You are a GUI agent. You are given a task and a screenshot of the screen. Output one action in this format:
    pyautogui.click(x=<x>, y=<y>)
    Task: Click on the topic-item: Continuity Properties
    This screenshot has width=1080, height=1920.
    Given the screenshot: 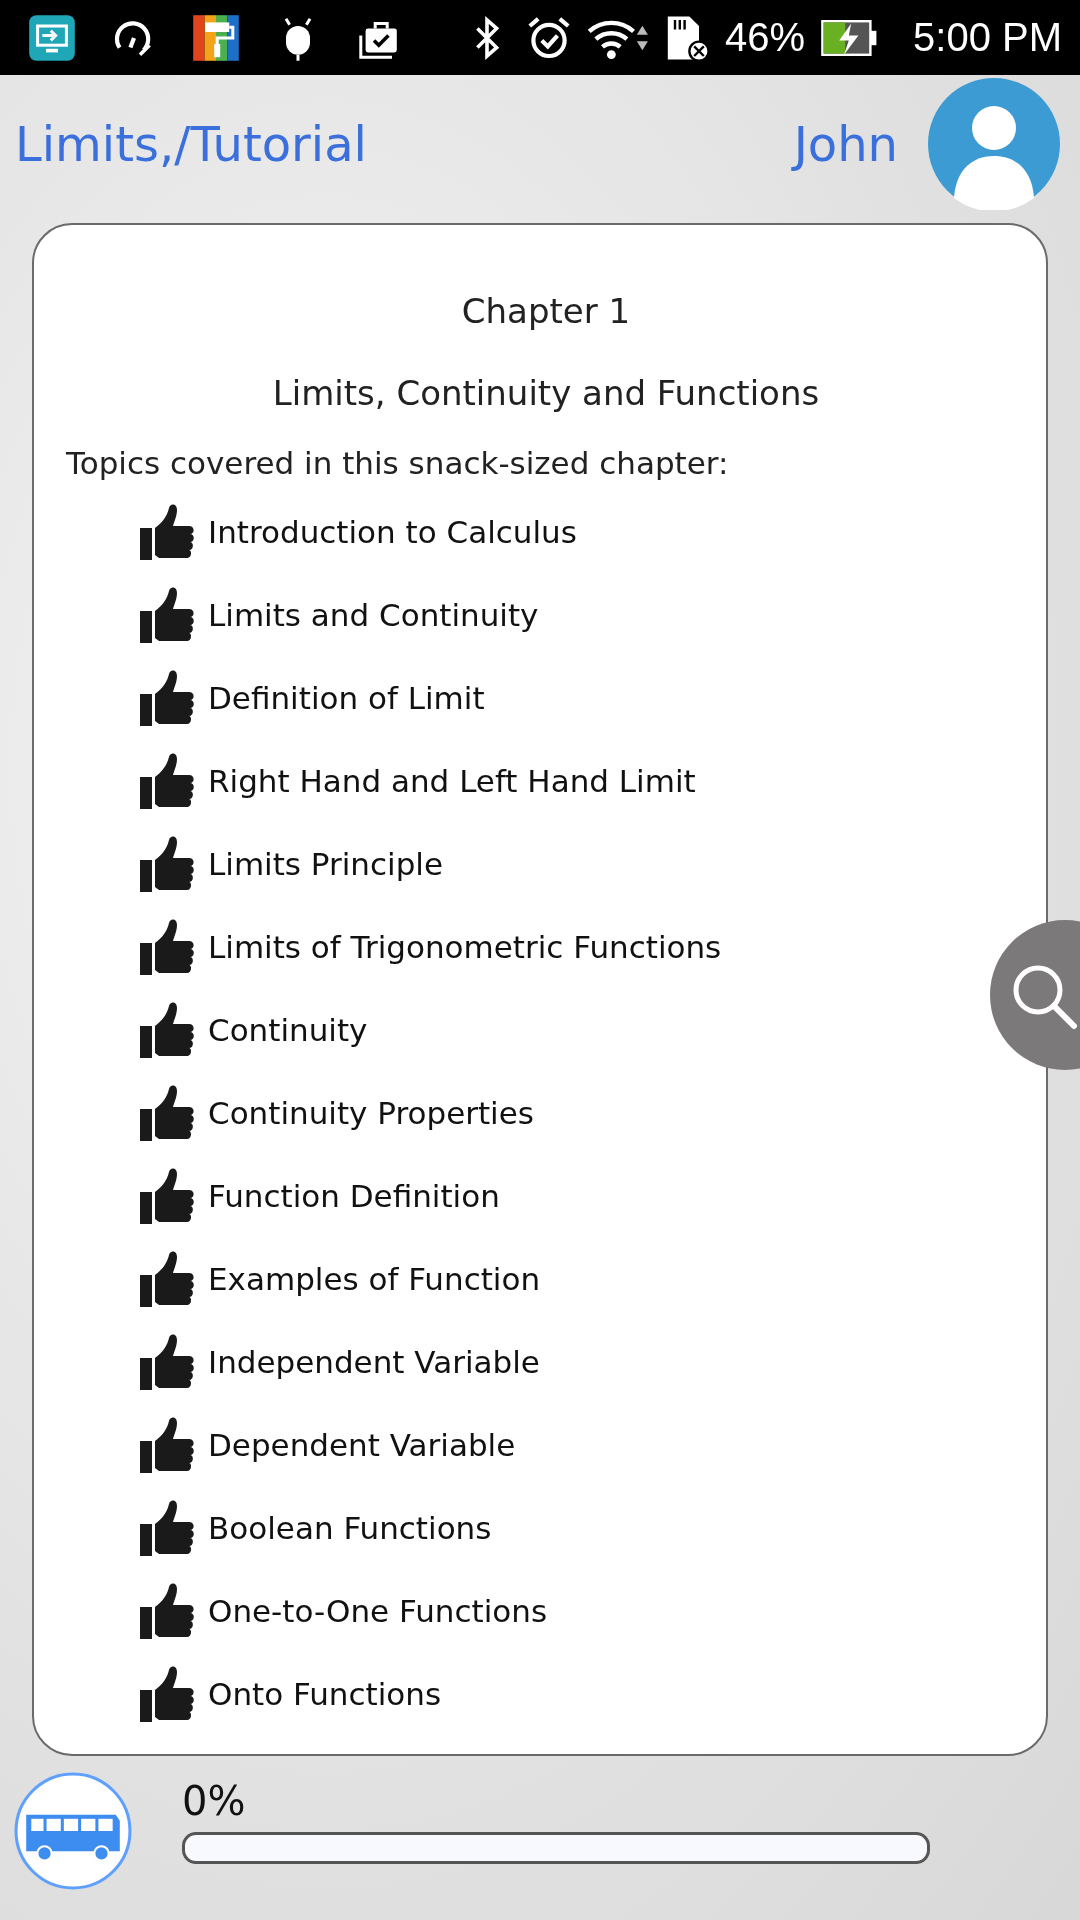 What is the action you would take?
    pyautogui.click(x=371, y=1113)
    